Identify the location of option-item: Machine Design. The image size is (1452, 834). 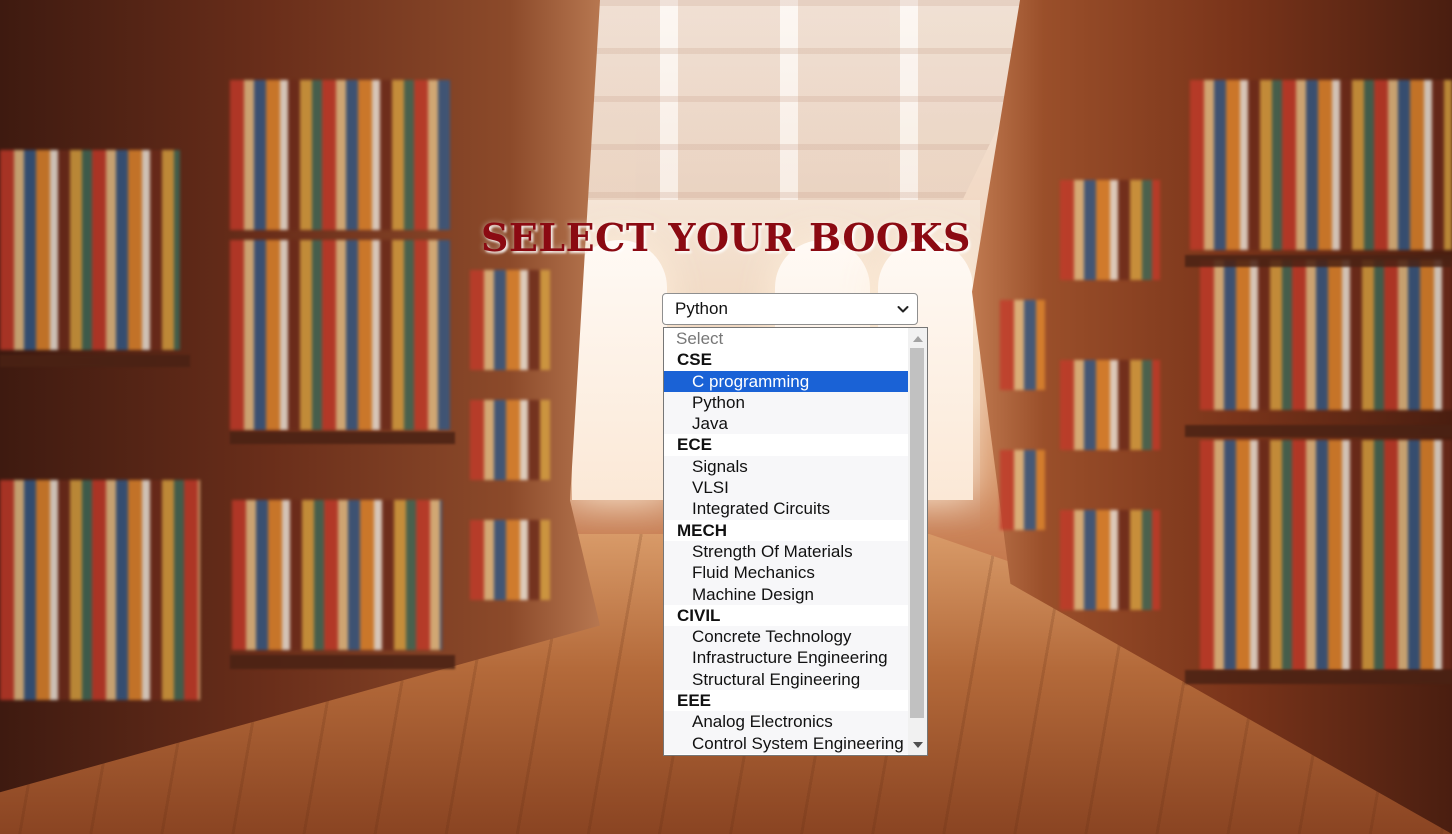
(786, 594).